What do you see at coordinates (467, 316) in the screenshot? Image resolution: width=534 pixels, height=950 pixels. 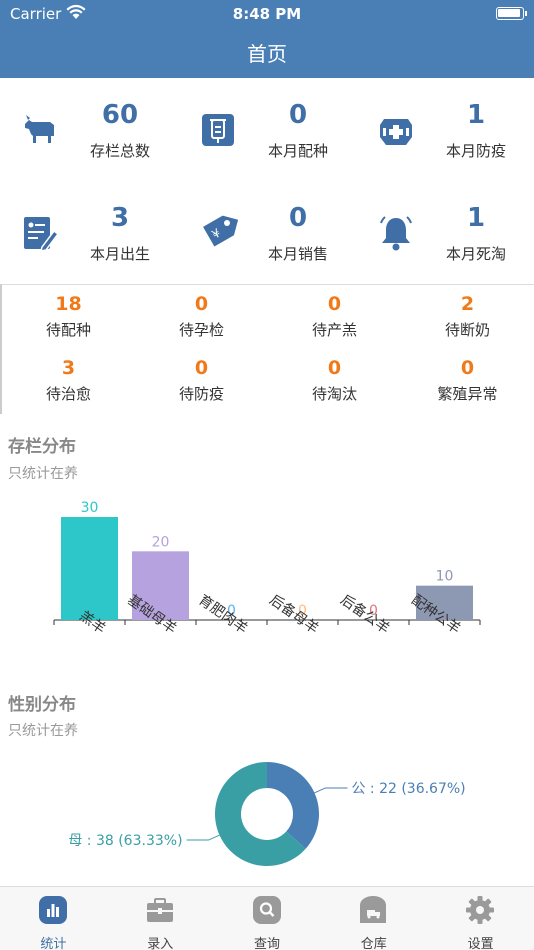 I see `pending-weaning: 2 待断奶` at bounding box center [467, 316].